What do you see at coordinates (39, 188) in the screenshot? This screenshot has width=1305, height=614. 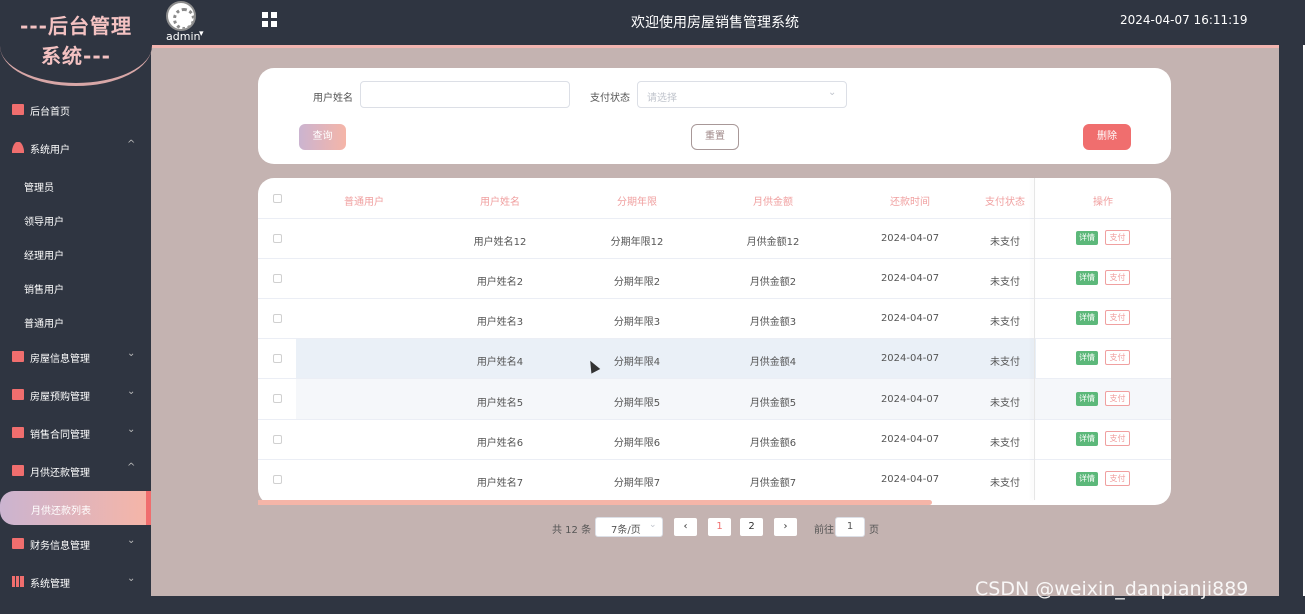 I see `sidebar-item-label: 管理员` at bounding box center [39, 188].